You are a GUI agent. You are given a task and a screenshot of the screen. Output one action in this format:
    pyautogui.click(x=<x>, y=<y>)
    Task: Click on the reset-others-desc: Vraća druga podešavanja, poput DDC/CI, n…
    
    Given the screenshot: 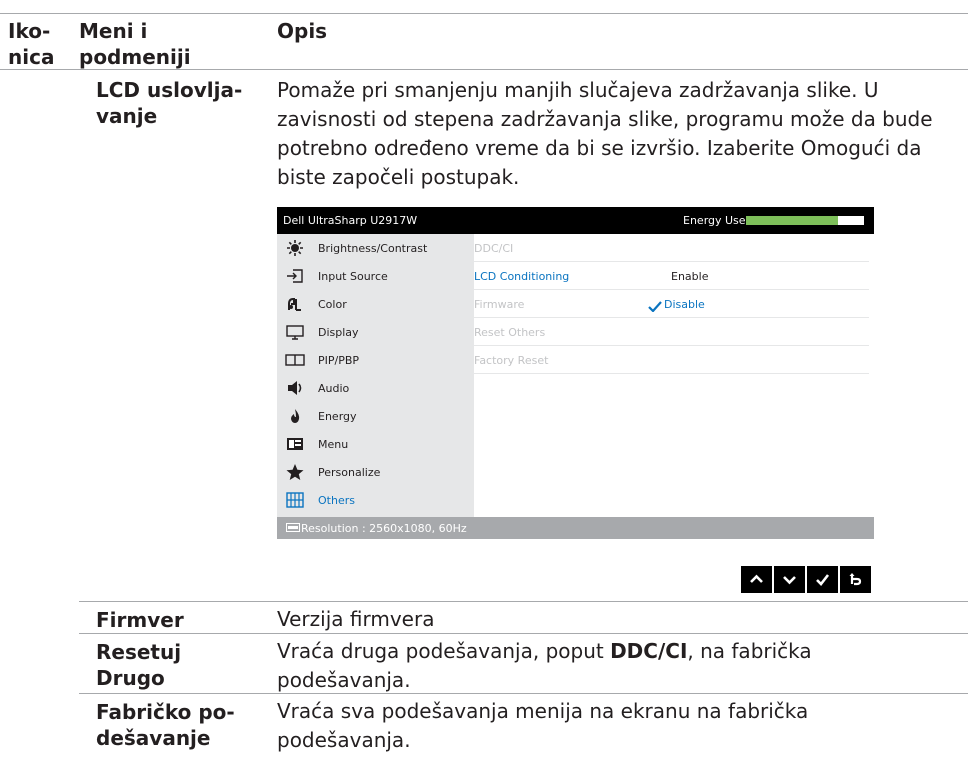 What is the action you would take?
    pyautogui.click(x=602, y=666)
    